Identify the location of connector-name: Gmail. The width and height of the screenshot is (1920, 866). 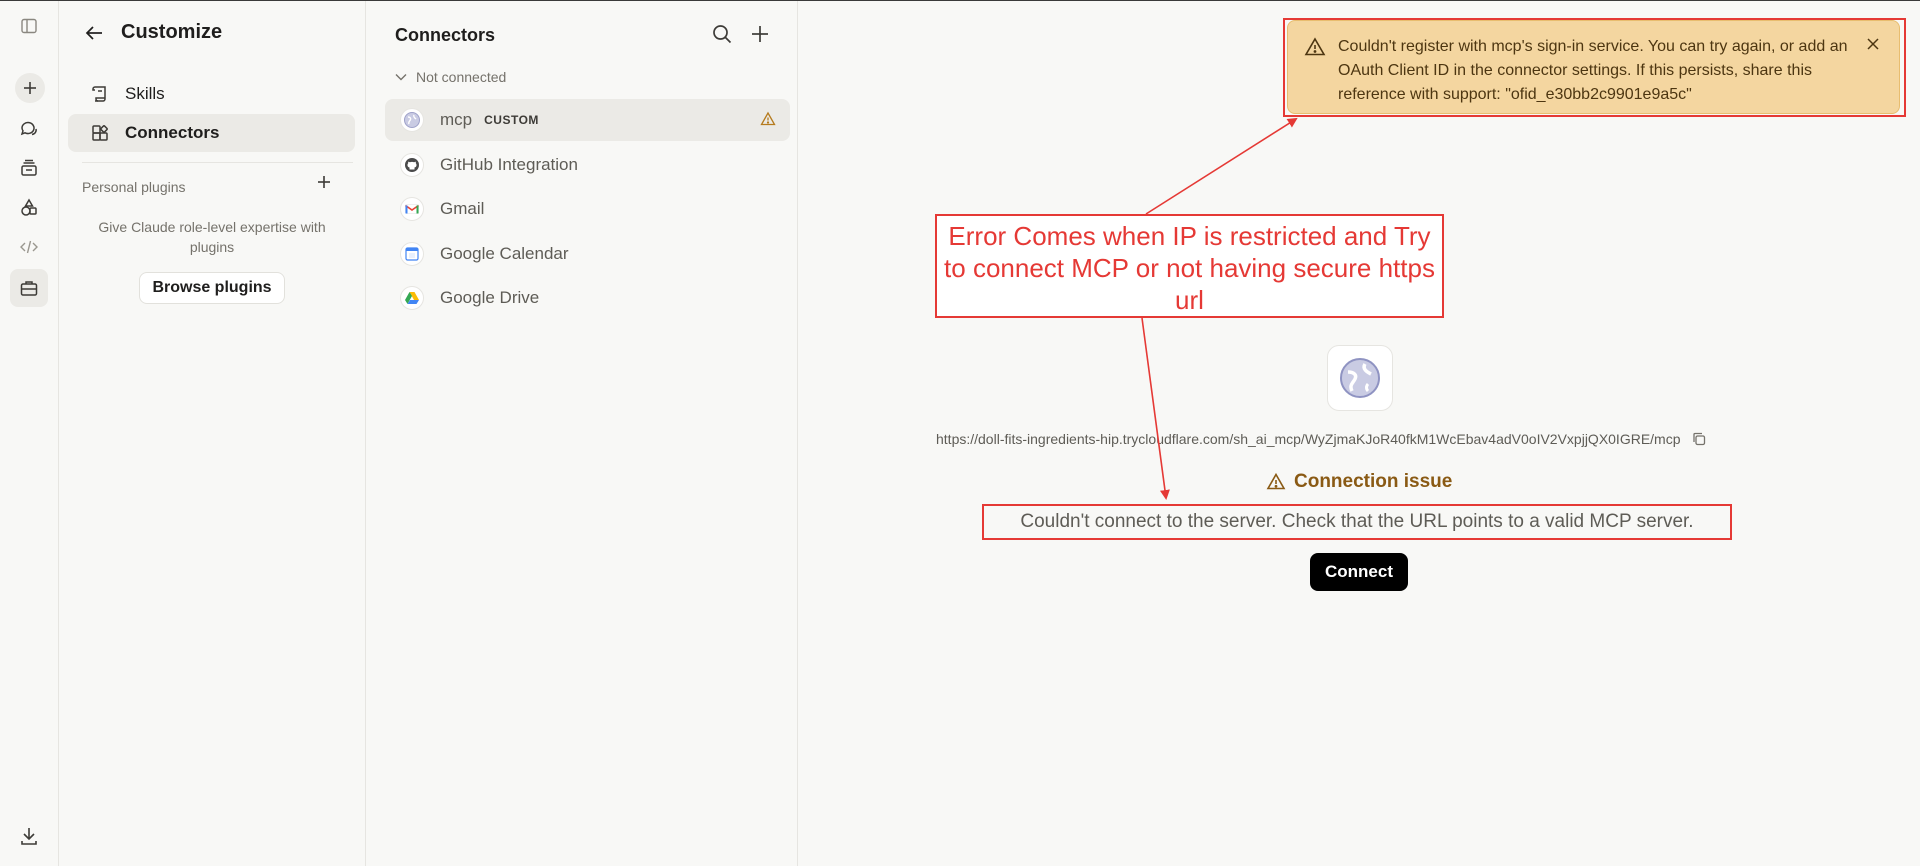
(462, 208).